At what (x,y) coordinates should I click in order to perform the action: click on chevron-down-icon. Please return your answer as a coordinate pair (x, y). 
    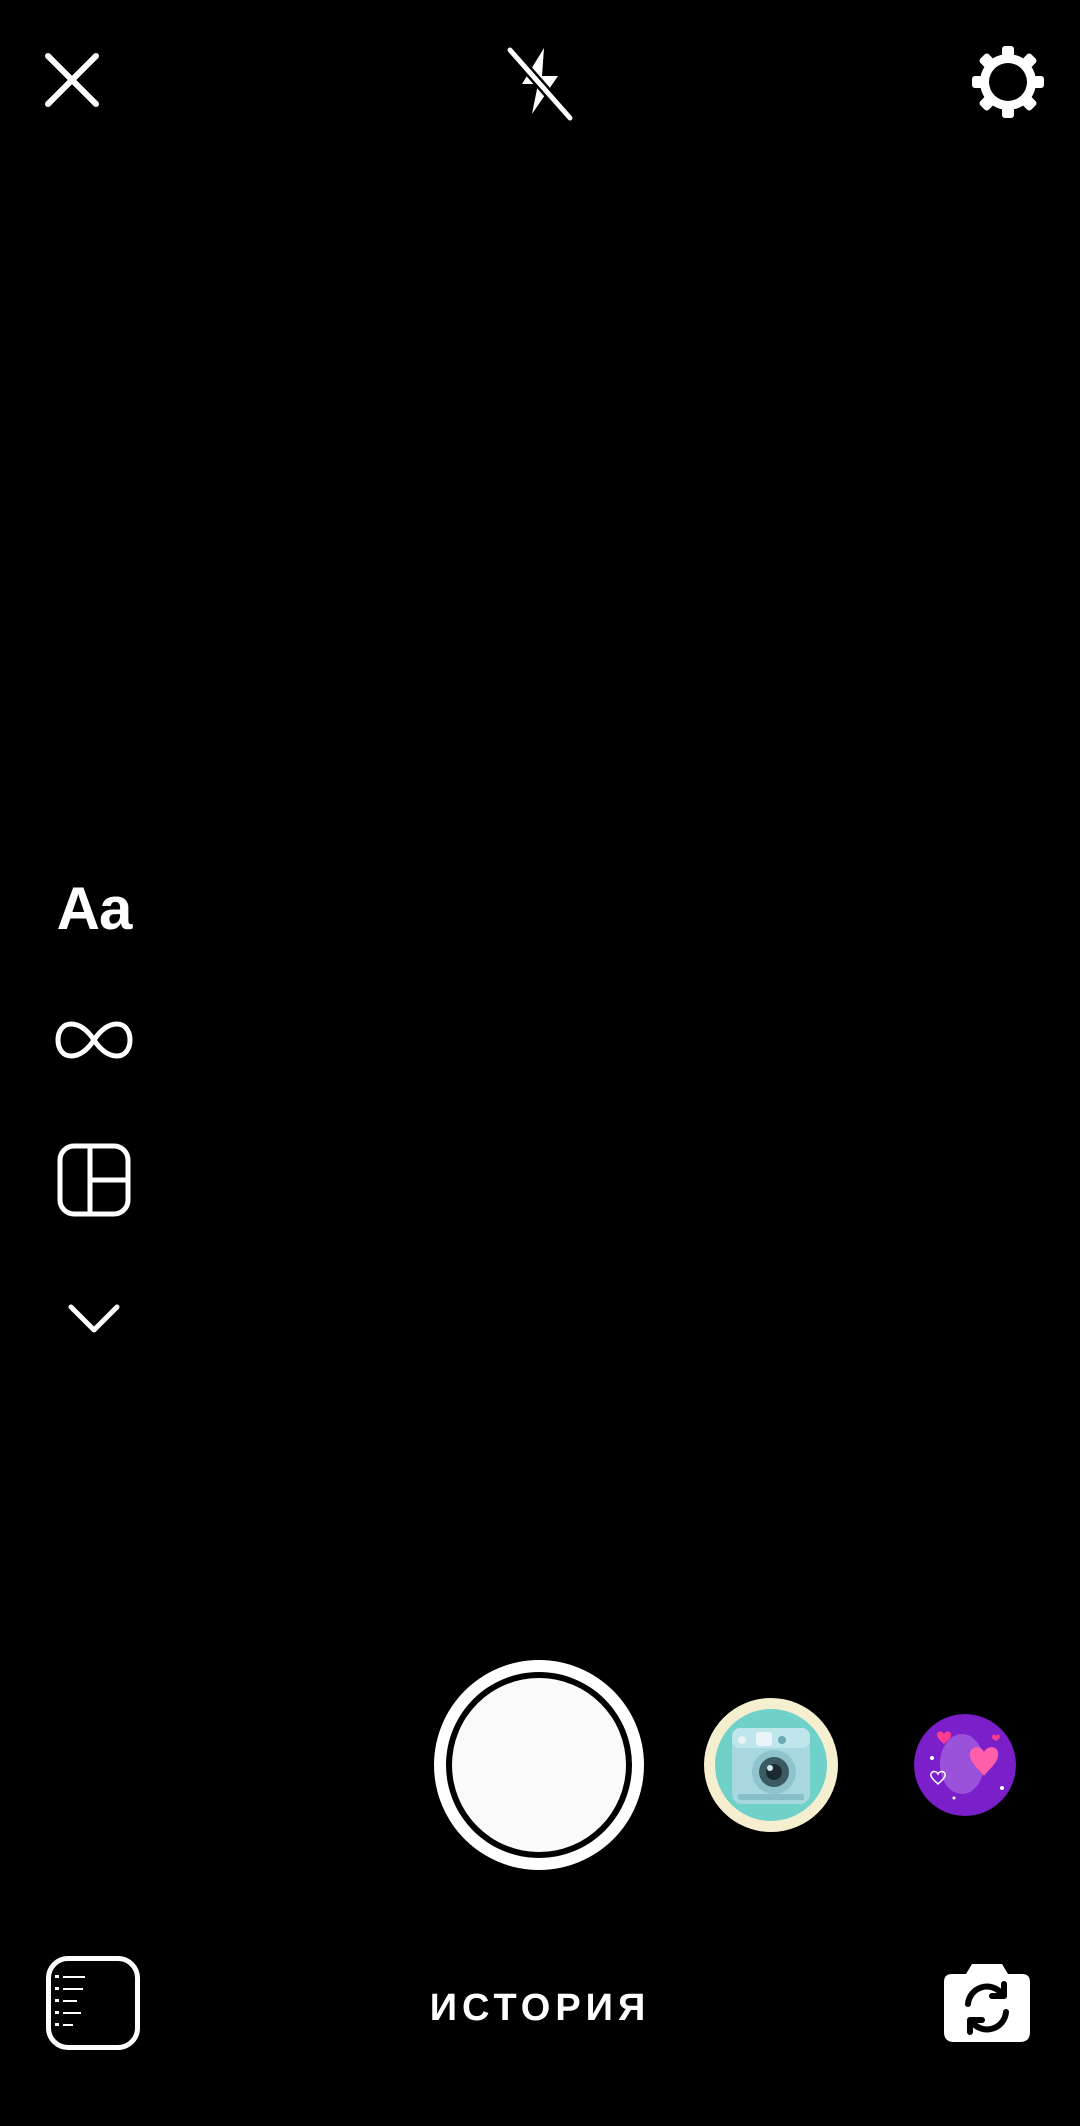
    Looking at the image, I should click on (94, 1318).